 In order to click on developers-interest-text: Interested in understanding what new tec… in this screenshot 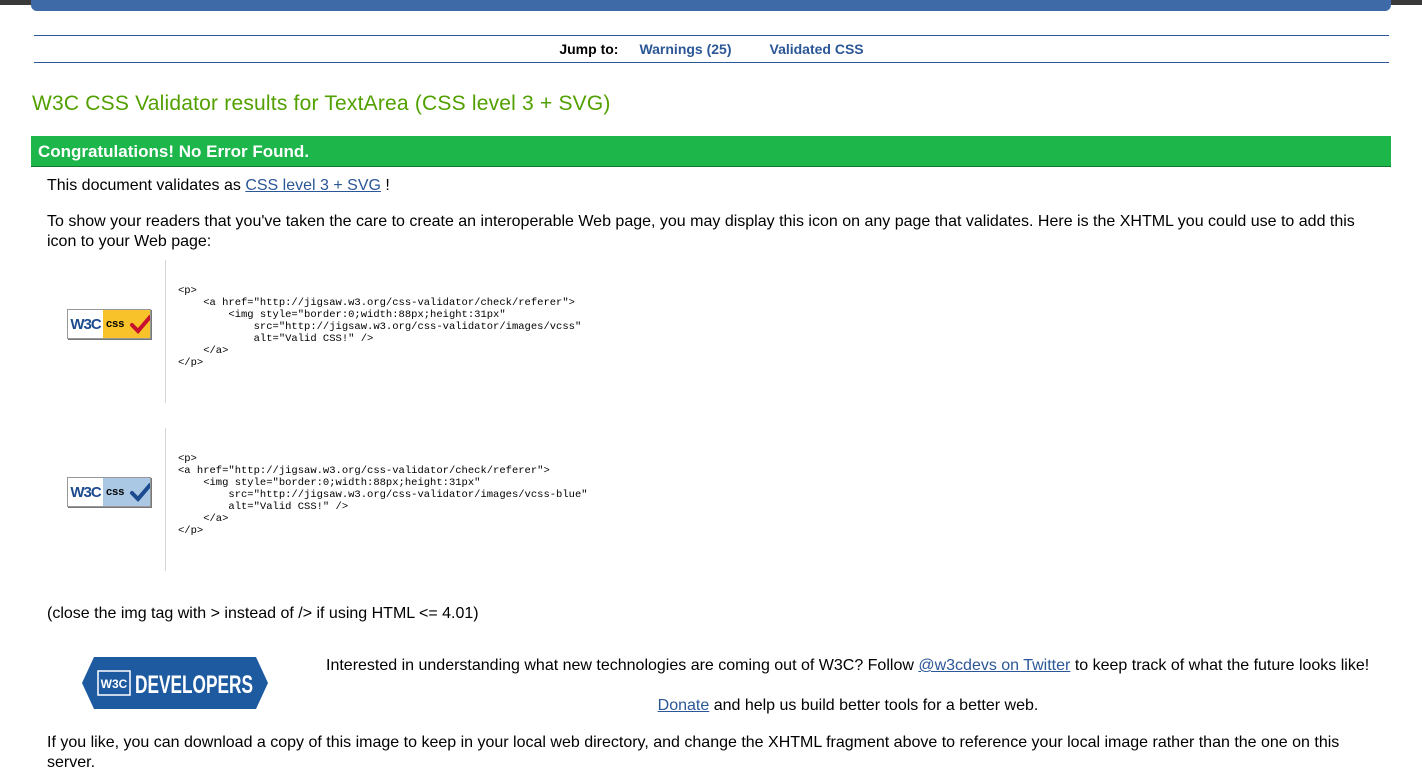, I will do `click(848, 665)`.